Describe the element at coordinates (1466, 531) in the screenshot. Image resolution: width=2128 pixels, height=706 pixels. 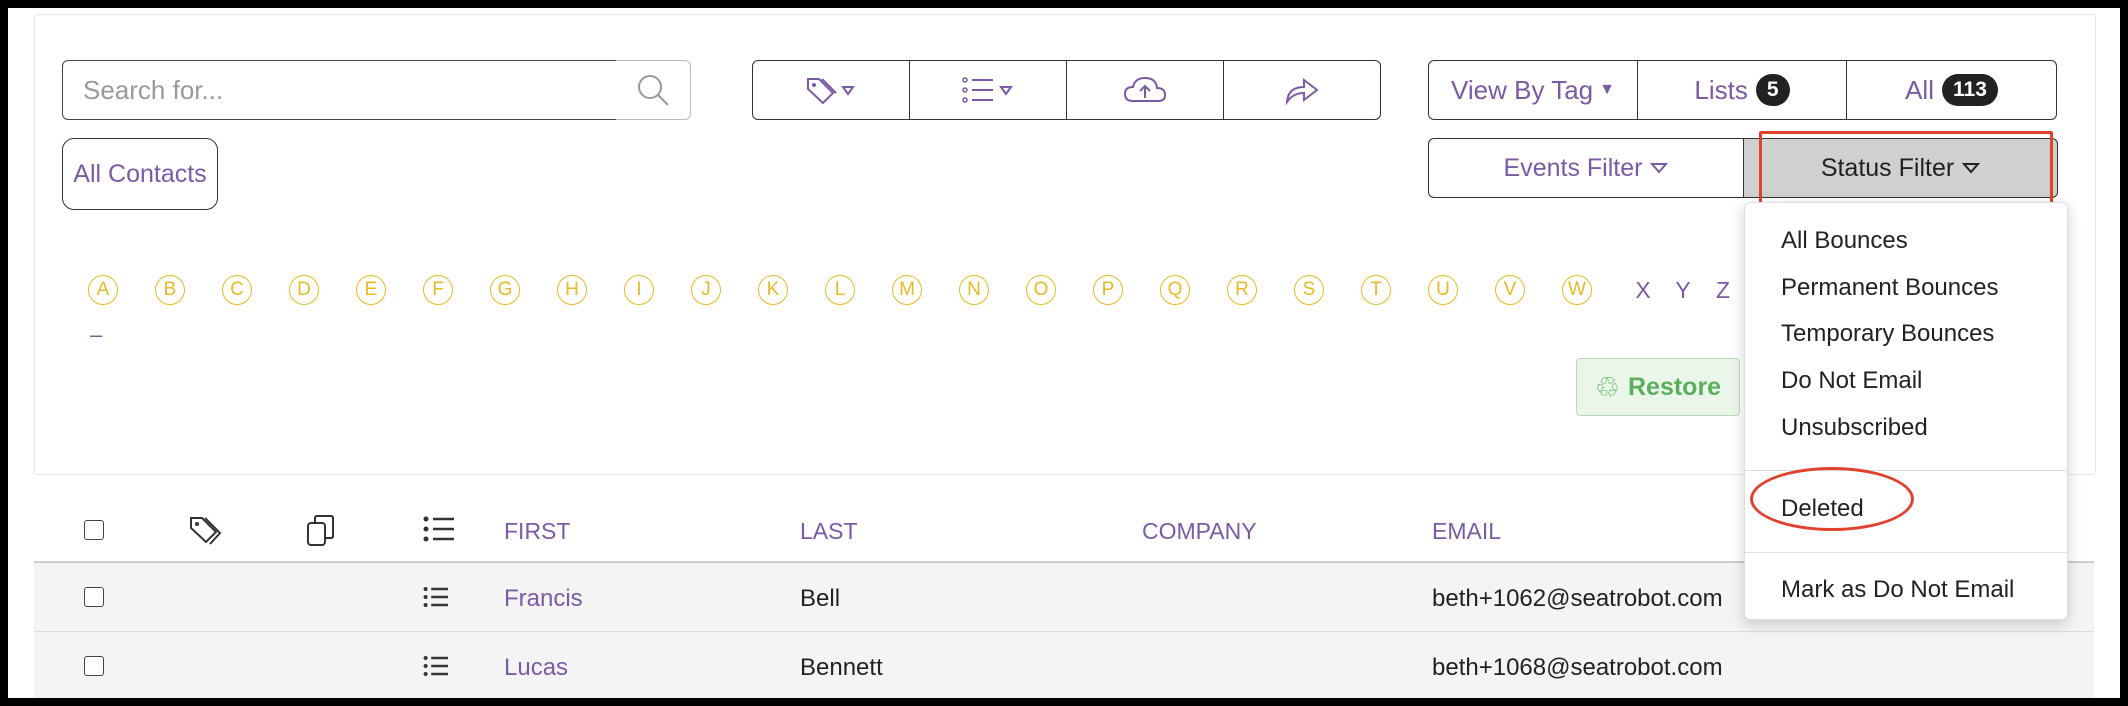
I see `column-header-email: EMAIL` at that location.